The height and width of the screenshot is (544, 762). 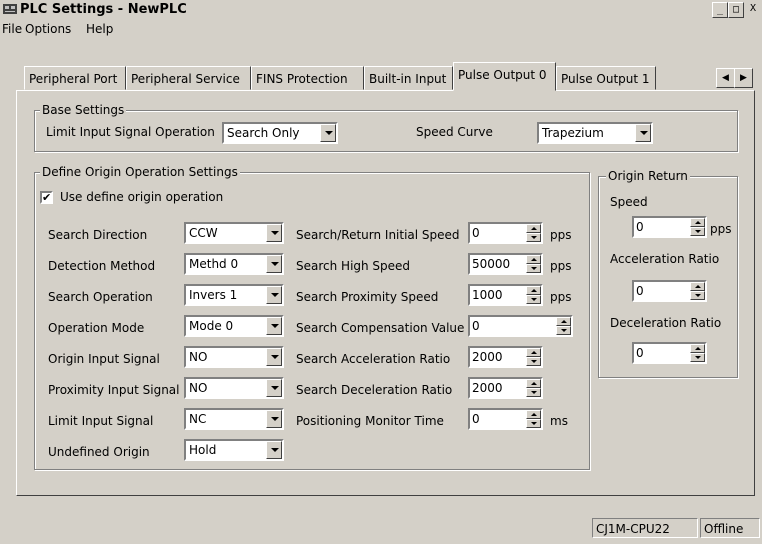 I want to click on menu-options: Options, so click(x=48, y=29).